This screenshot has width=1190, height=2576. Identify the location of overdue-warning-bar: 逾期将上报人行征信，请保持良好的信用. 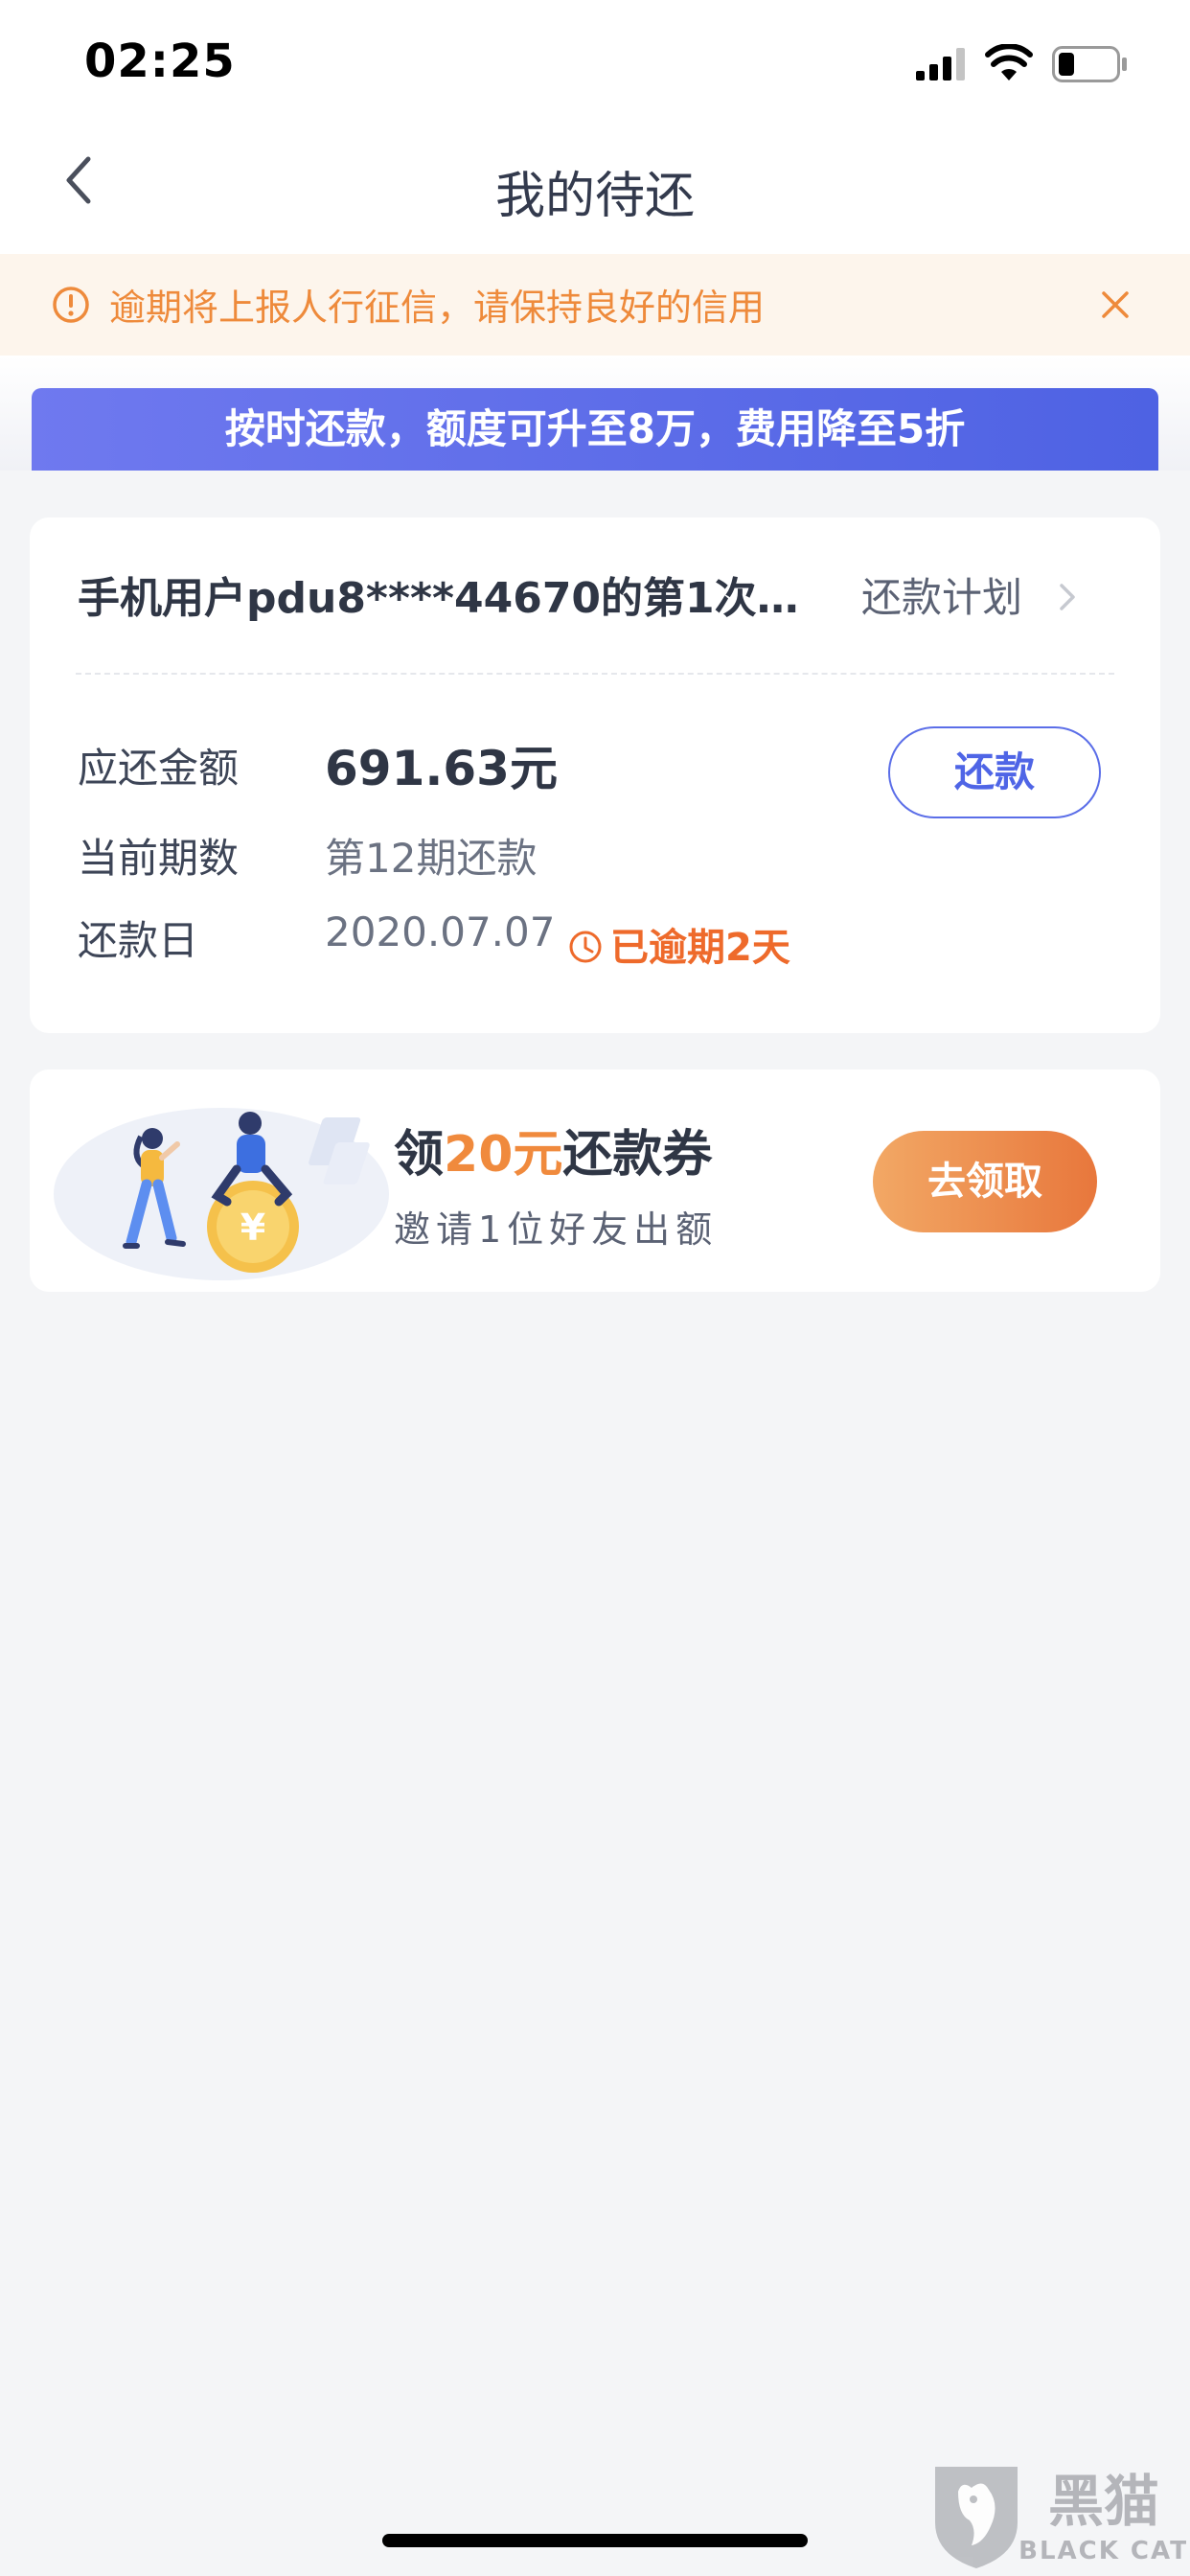
(595, 305).